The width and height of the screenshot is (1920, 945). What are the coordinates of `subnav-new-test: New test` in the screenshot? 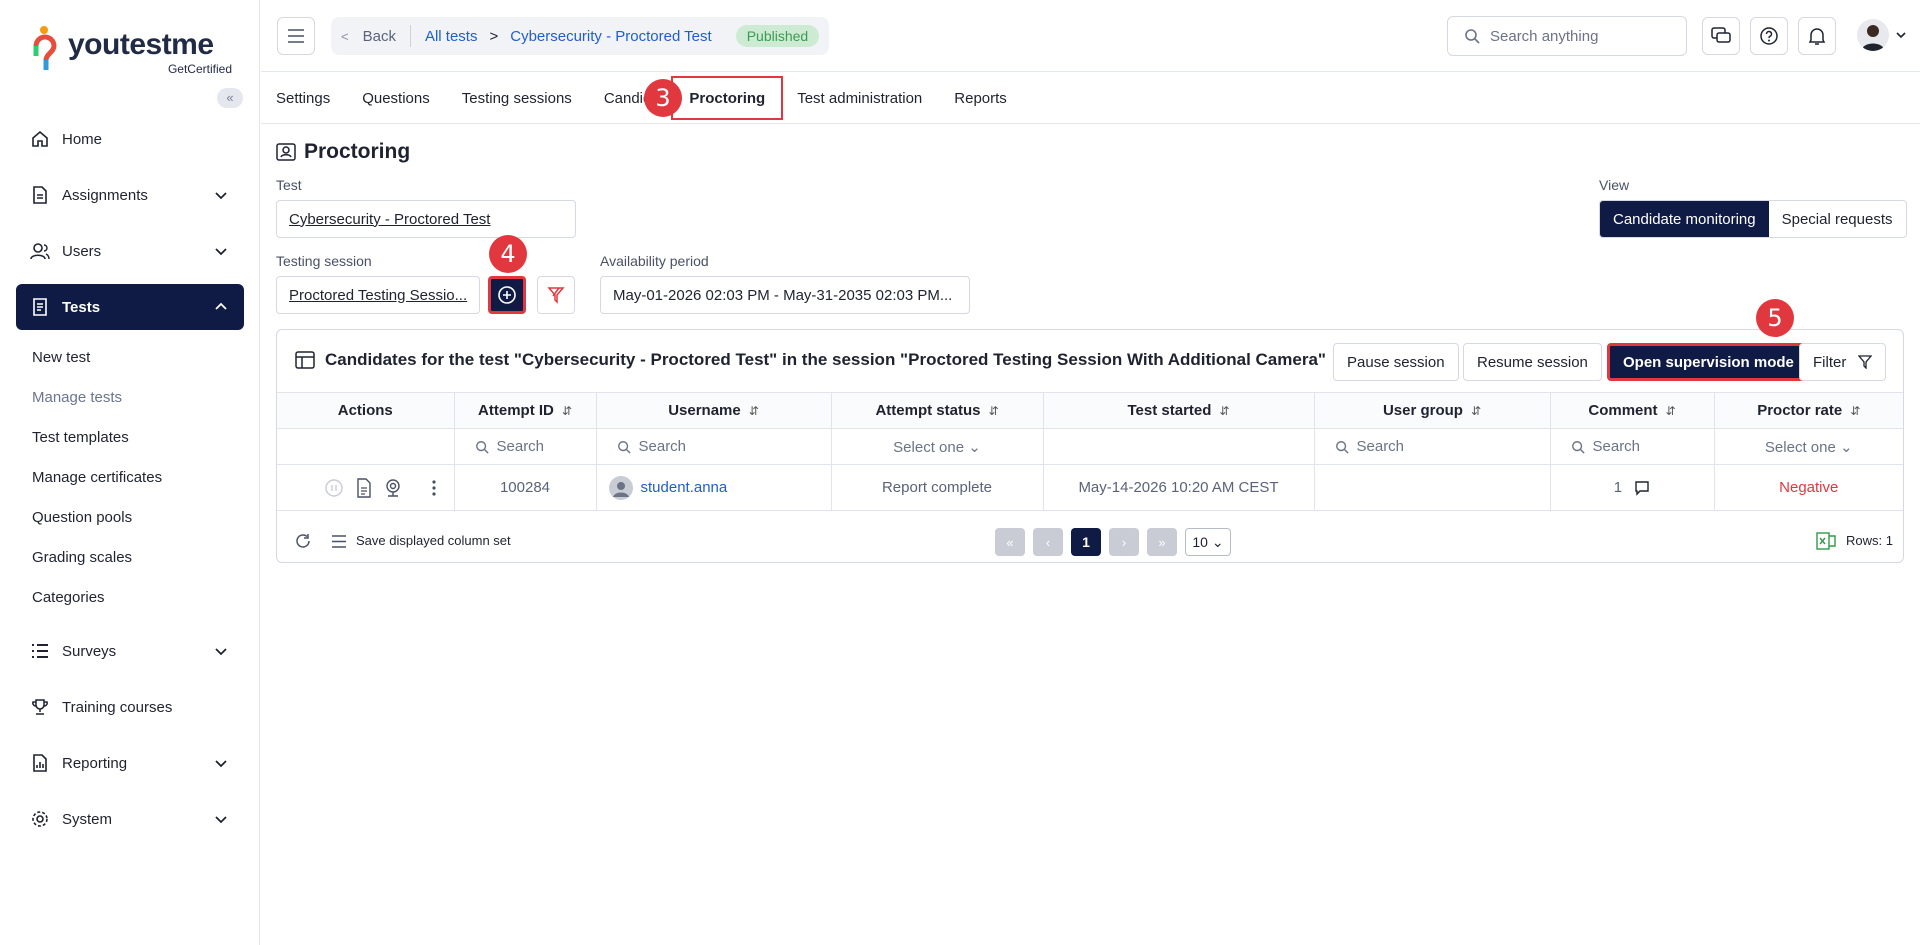 It's located at (130, 358).